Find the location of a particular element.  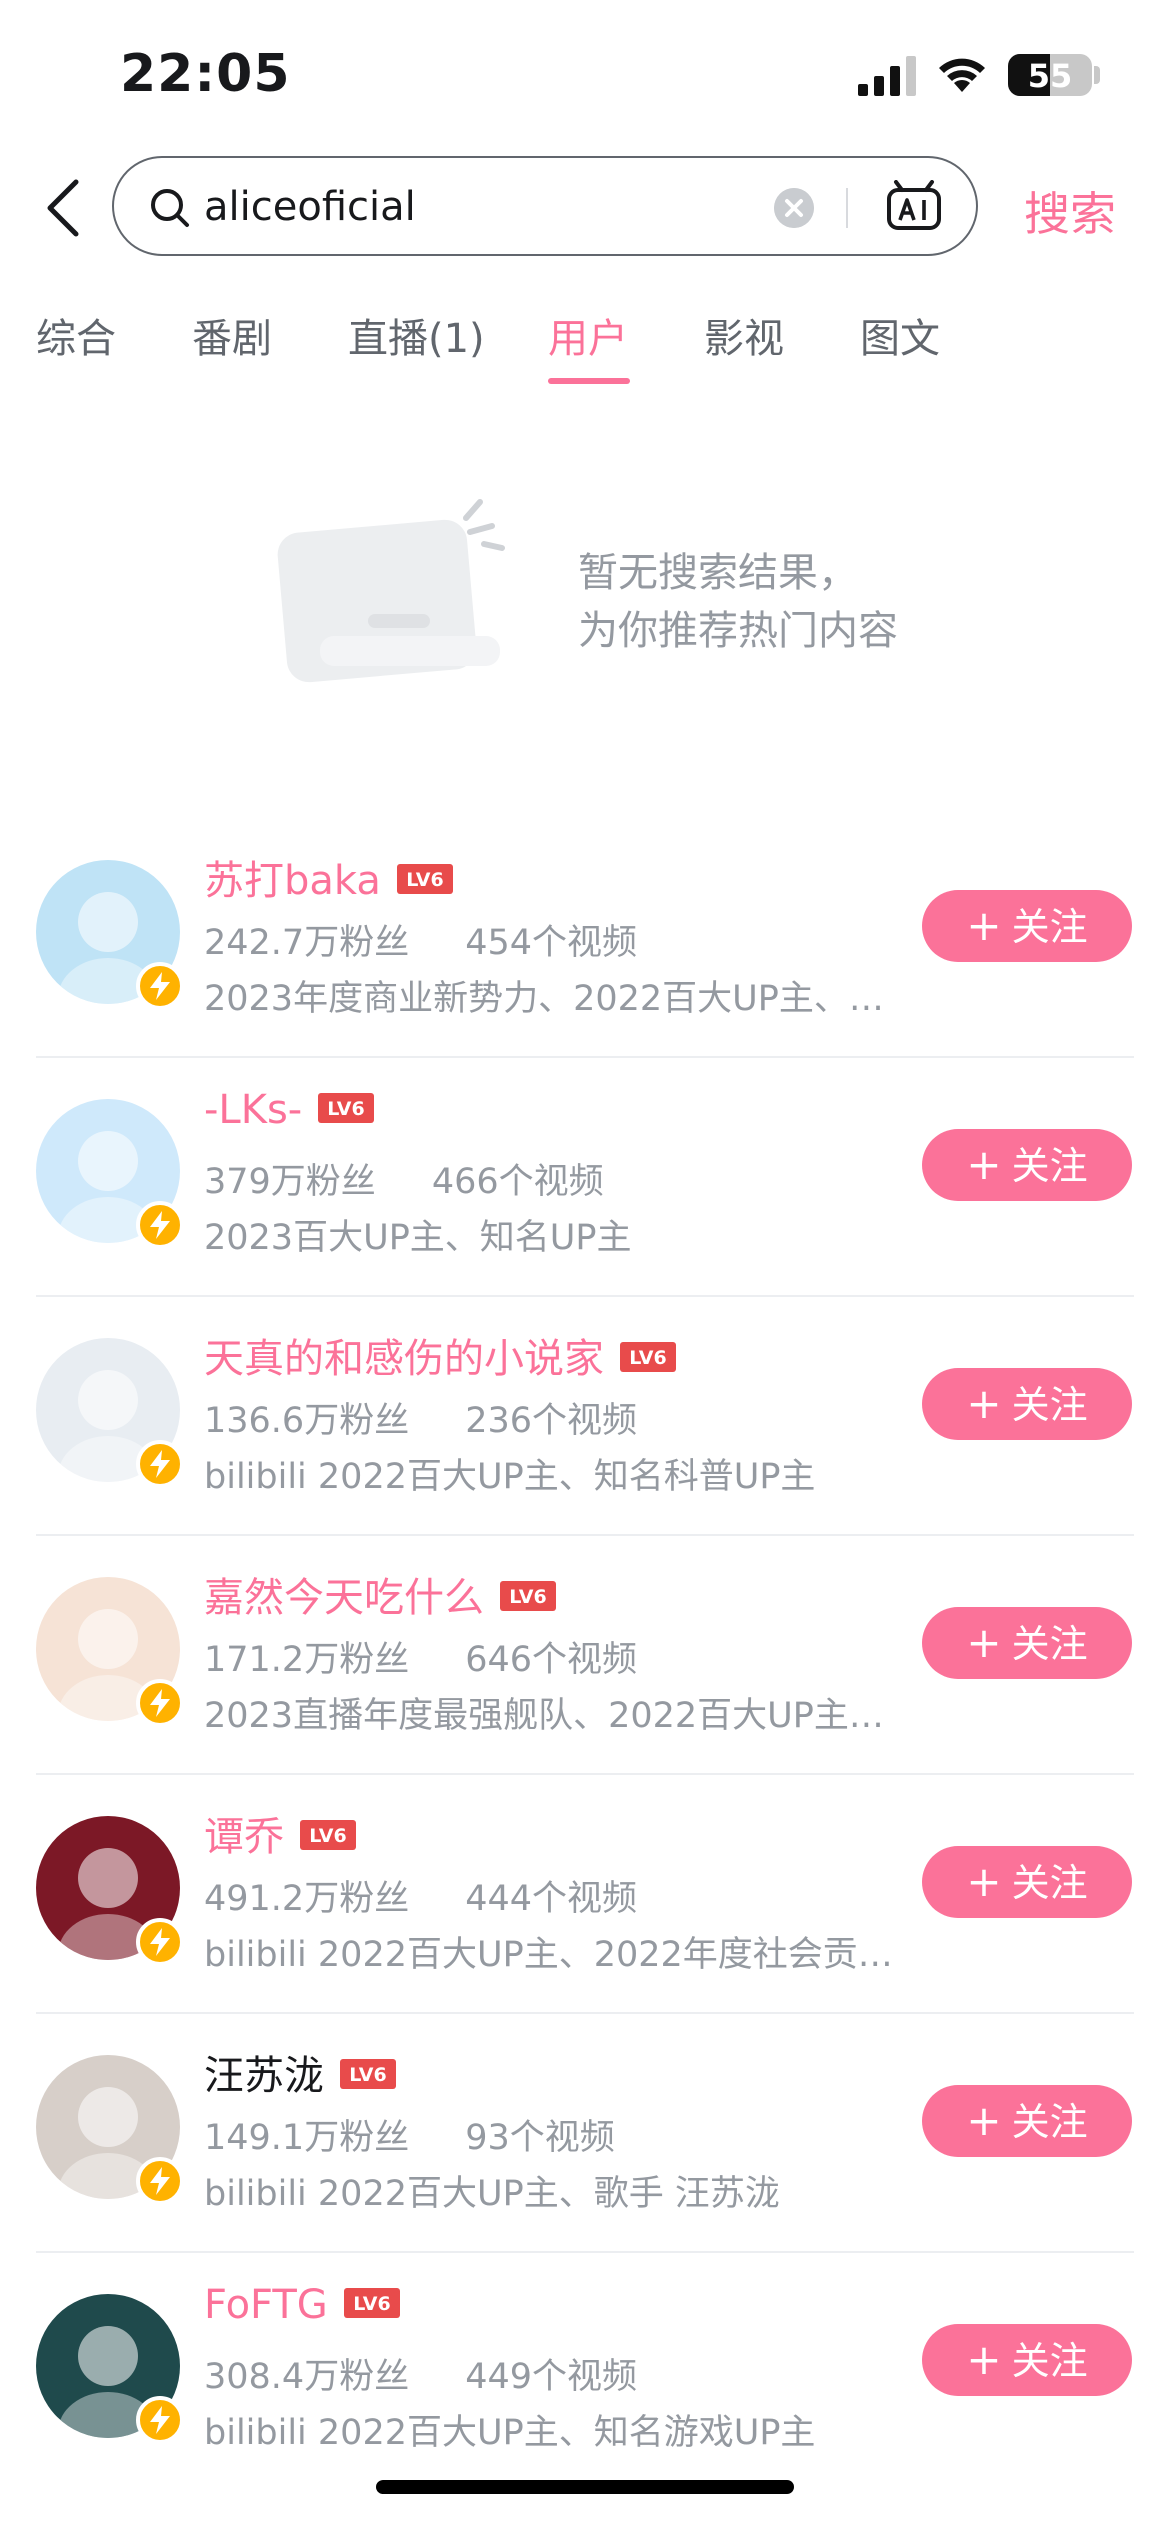

search-icon is located at coordinates (170, 208).